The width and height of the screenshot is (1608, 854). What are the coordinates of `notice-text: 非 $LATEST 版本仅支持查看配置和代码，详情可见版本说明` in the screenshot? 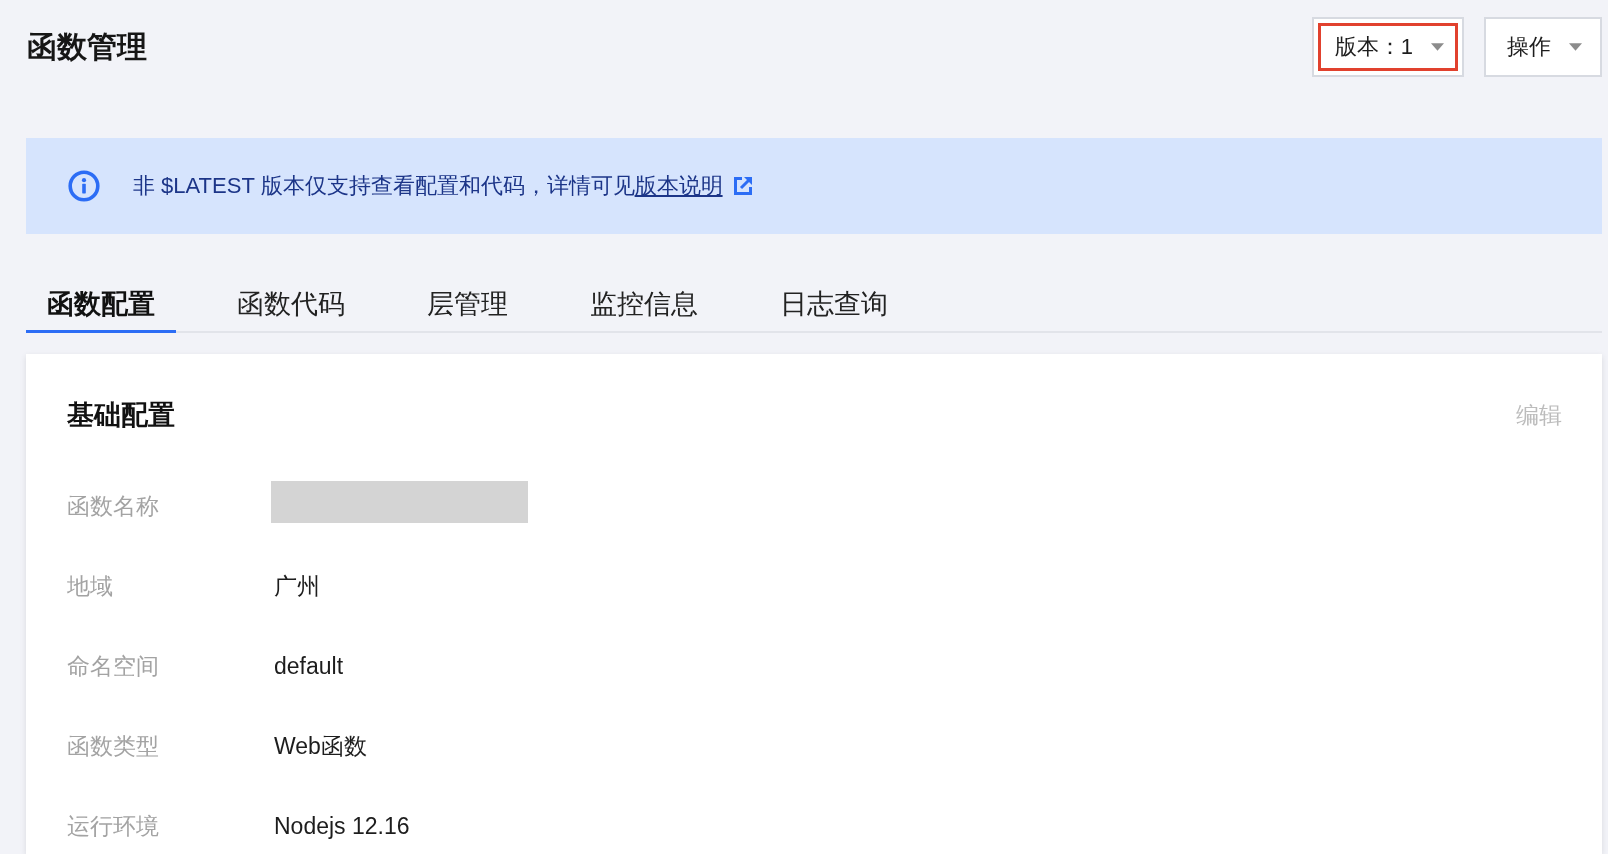 It's located at (428, 186).